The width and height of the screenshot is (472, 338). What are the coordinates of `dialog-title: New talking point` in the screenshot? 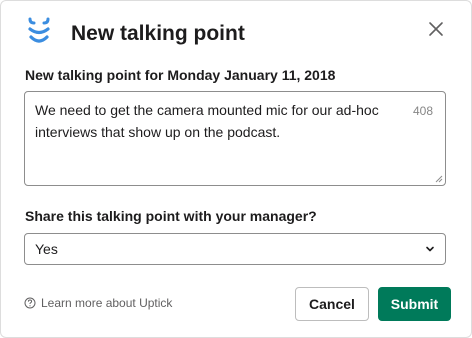 It's located at (158, 33).